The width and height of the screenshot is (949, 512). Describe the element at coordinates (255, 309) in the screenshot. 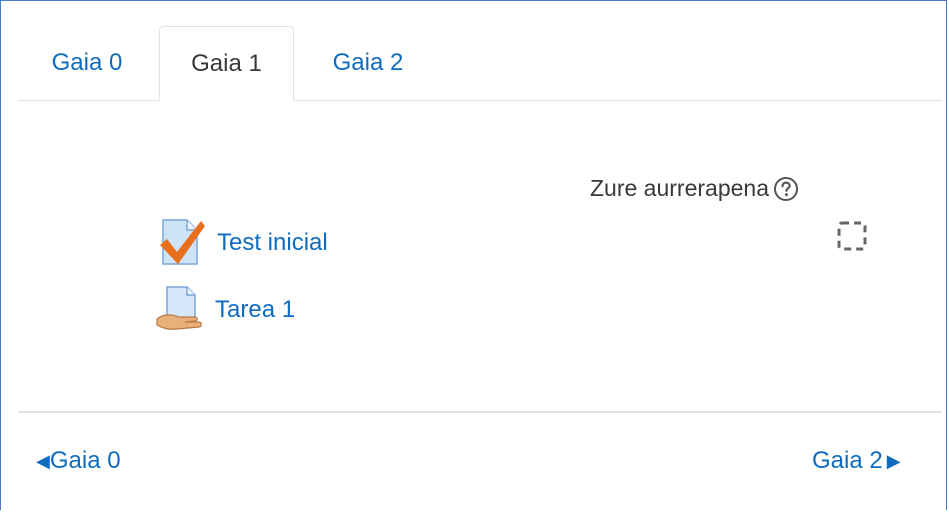

I see `activity-label: Tarea 1` at that location.